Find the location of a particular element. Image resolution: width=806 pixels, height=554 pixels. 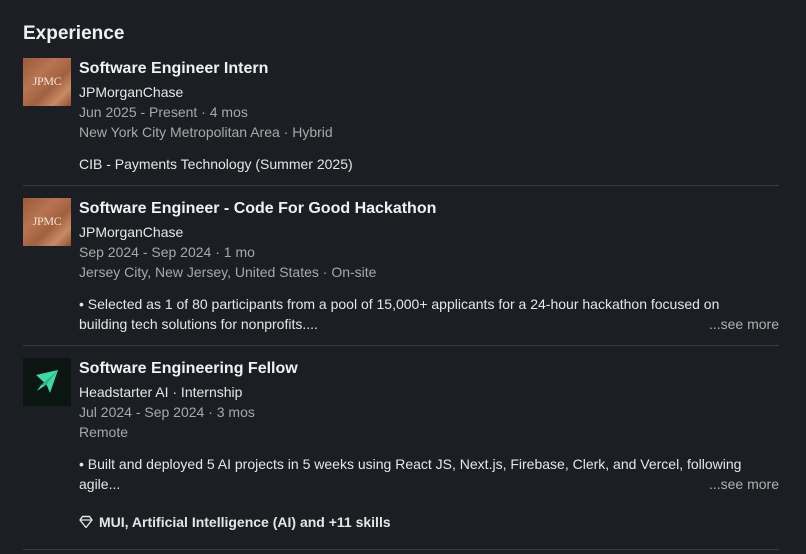

company-name: Headstarter AI · Internship is located at coordinates (161, 392).